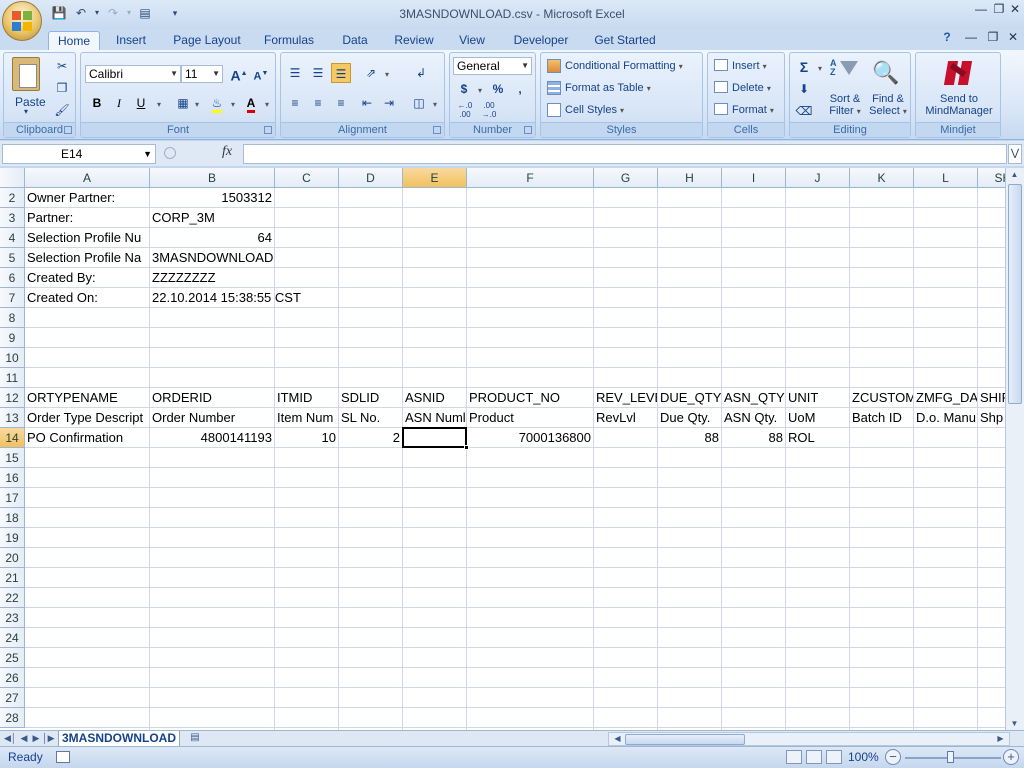 This screenshot has width=1024, height=768. What do you see at coordinates (307, 178) in the screenshot?
I see `column-header-c: C` at bounding box center [307, 178].